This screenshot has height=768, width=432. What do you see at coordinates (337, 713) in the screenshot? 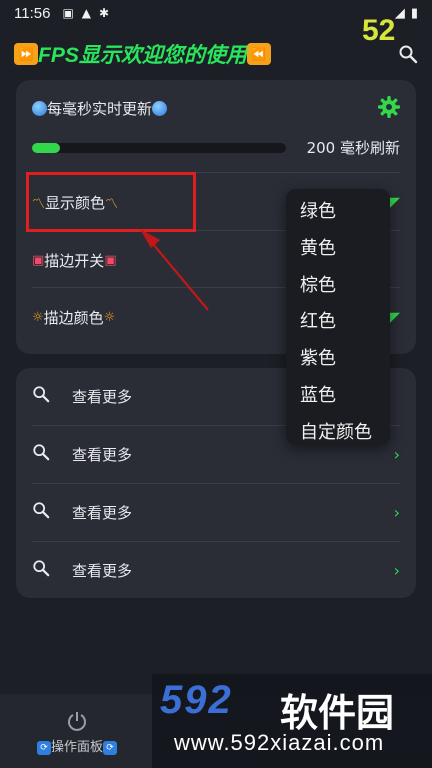
I see `watermark-name: 软件园` at bounding box center [337, 713].